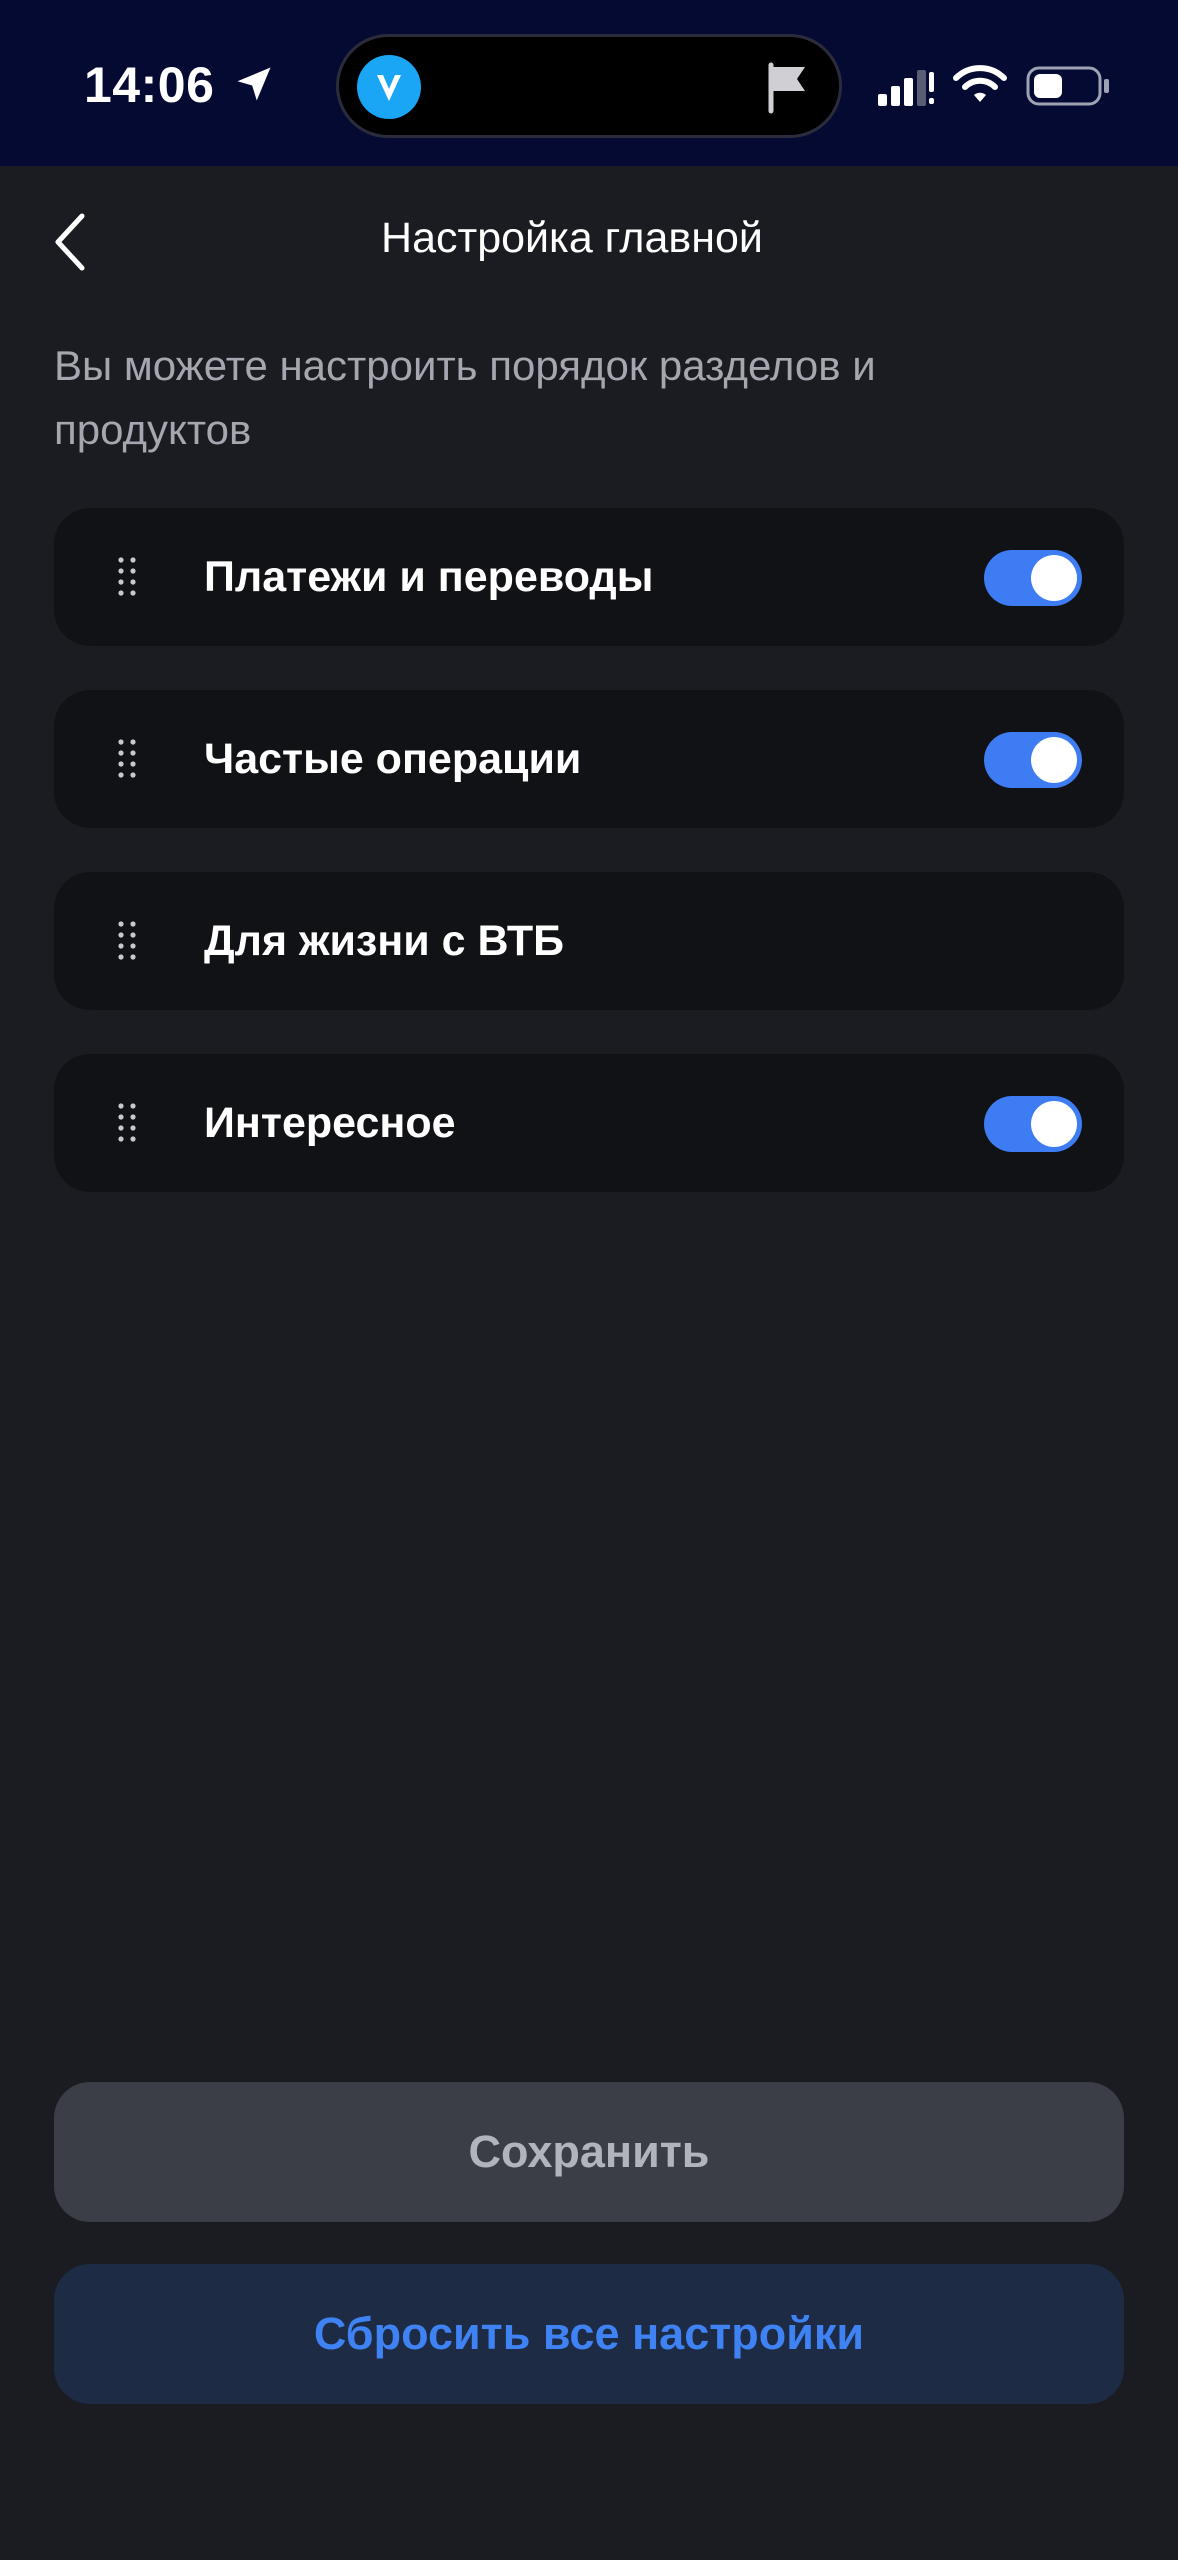 Image resolution: width=1178 pixels, height=2560 pixels. I want to click on wifi-icon, so click(980, 83).